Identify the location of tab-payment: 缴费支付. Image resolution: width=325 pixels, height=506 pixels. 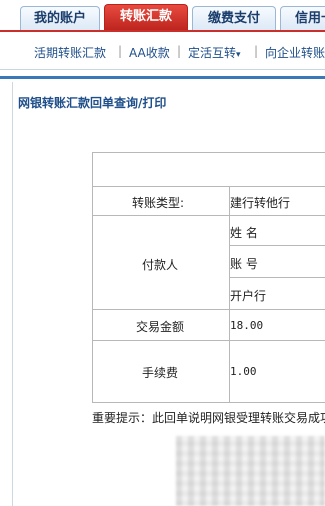
(234, 18).